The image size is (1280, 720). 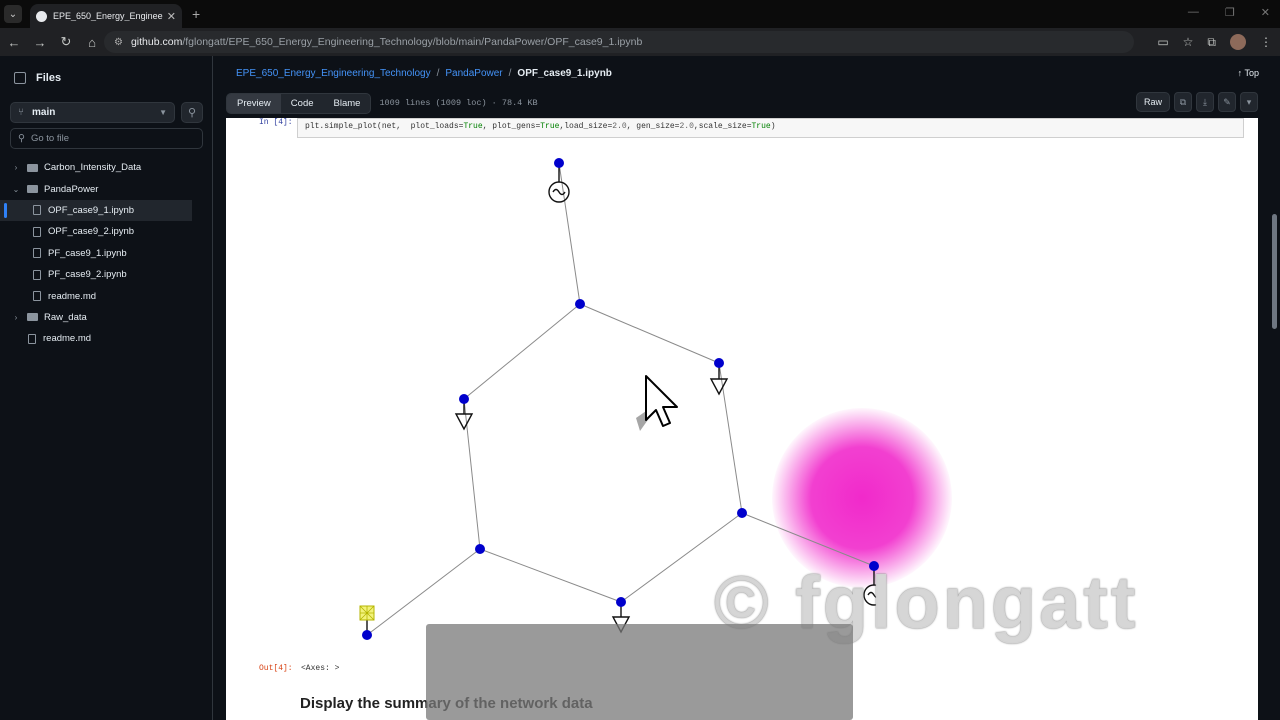 I want to click on tree-item-label: PF_case9_2.ipynb, so click(x=87, y=275).